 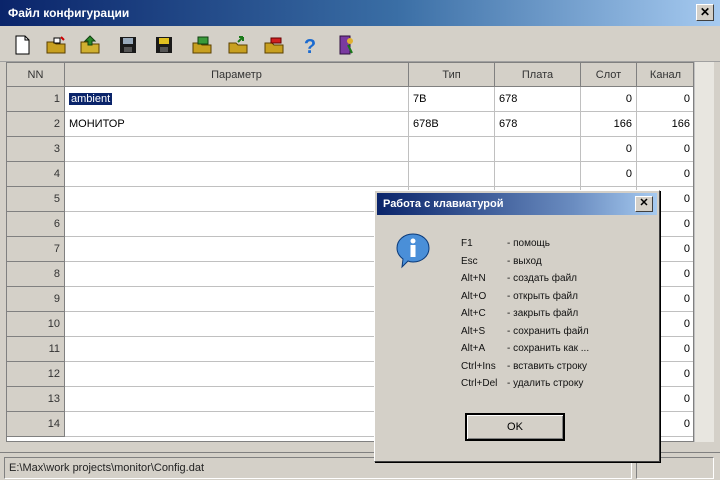 I want to click on shortcut-line: Alt+C - закрыть файл, so click(x=559, y=314).